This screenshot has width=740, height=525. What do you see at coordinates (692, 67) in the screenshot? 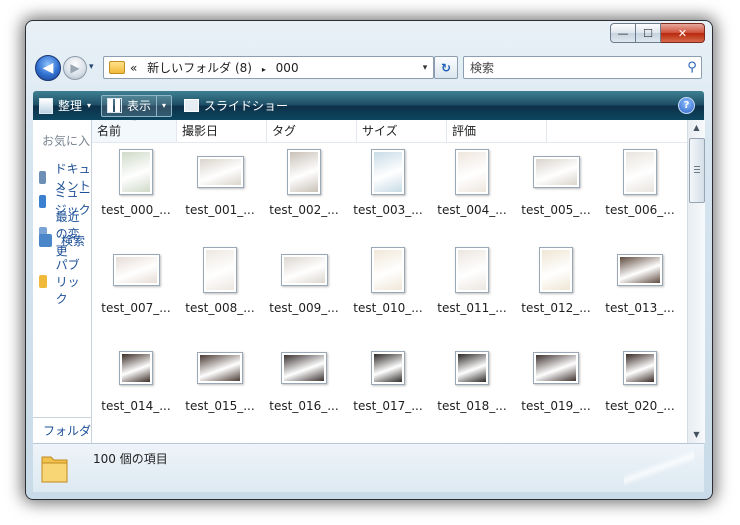
I see `search-icon: ⚲` at bounding box center [692, 67].